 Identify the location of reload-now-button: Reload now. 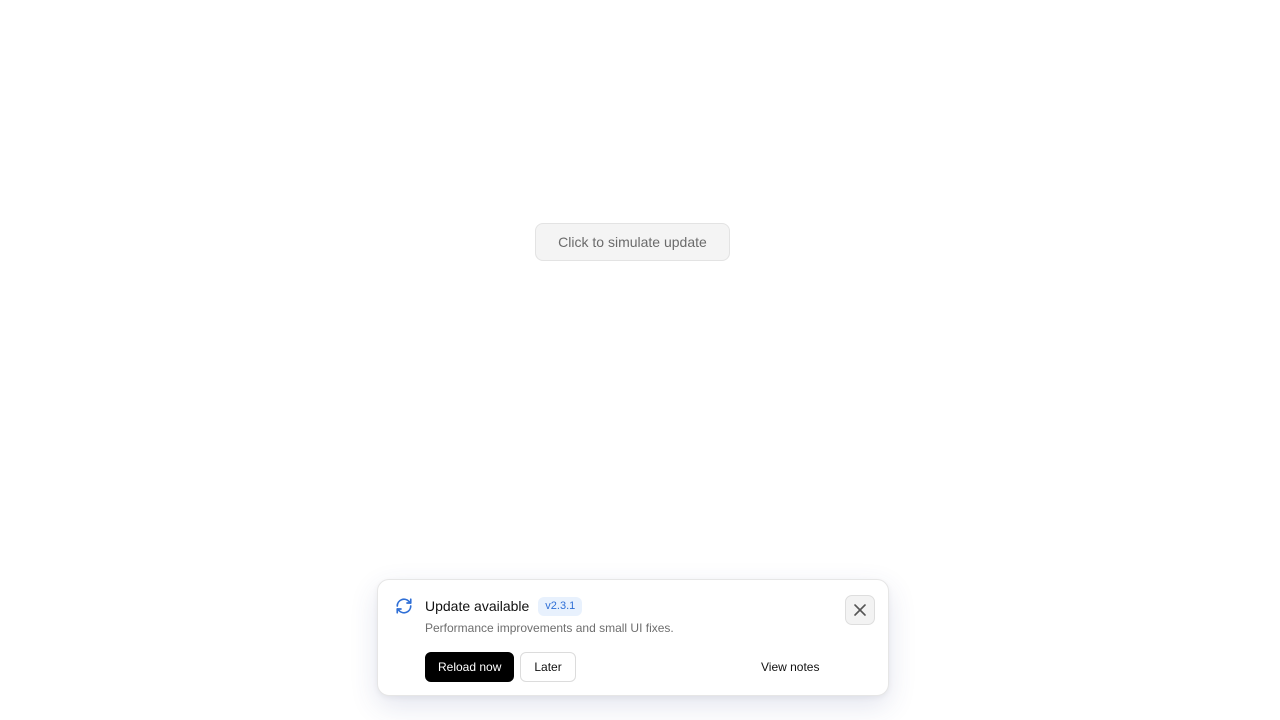
(470, 667).